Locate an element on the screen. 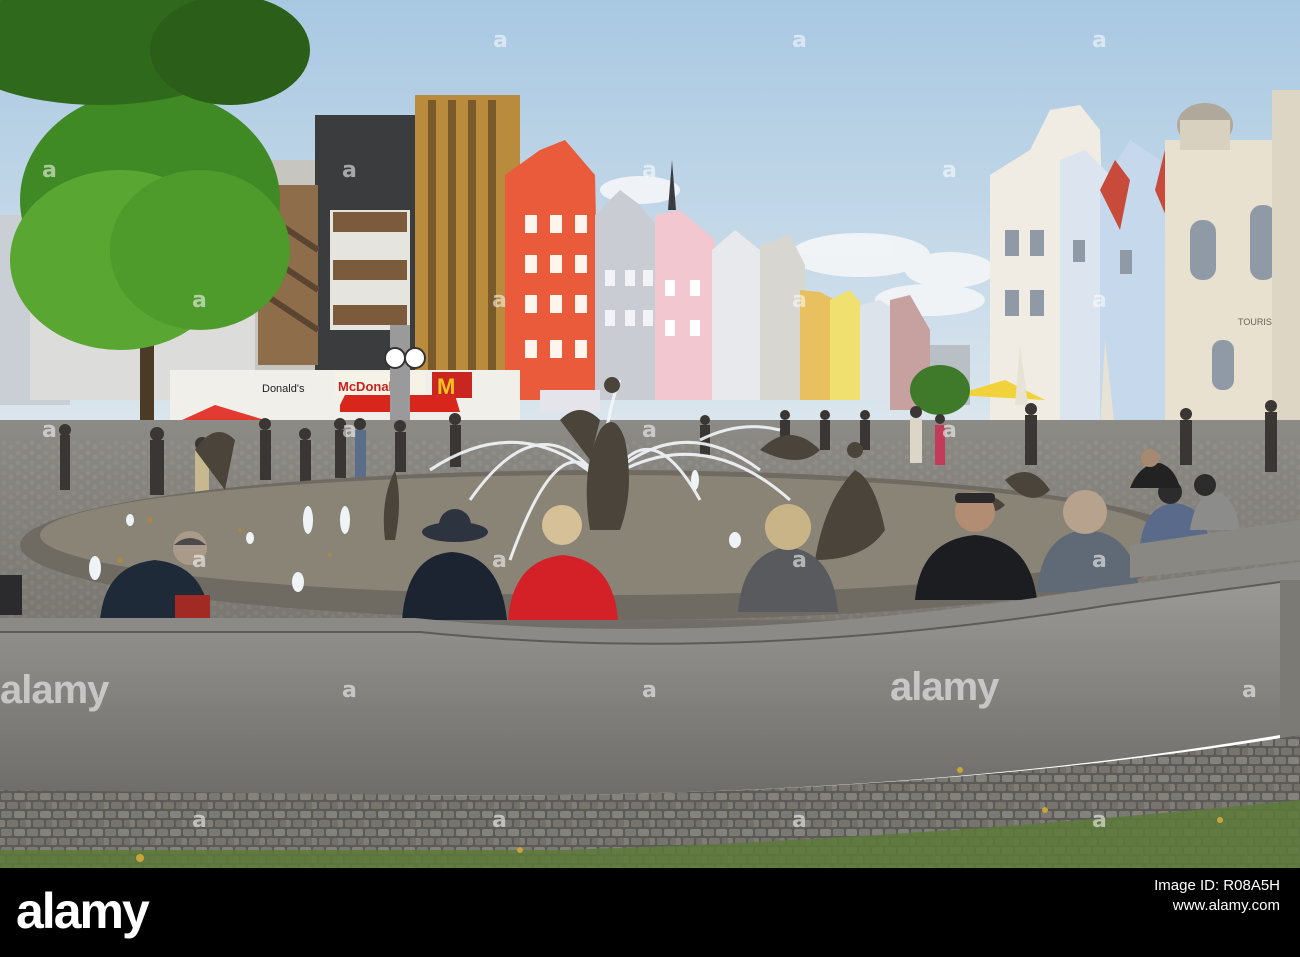 The width and height of the screenshot is (1300, 957). footer-bar: alamy Image ID: R08A5H www.alamy.com is located at coordinates (650, 912).